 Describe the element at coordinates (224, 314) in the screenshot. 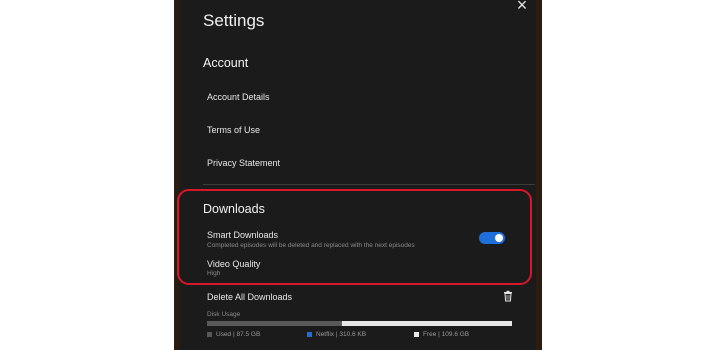

I see `disk-usage-label: Disk Usage` at that location.